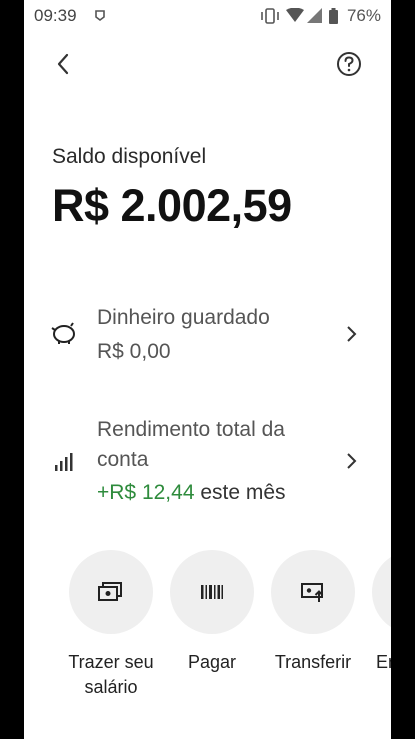  Describe the element at coordinates (172, 205) in the screenshot. I see `balance-value: R$ 2.002,59` at that location.